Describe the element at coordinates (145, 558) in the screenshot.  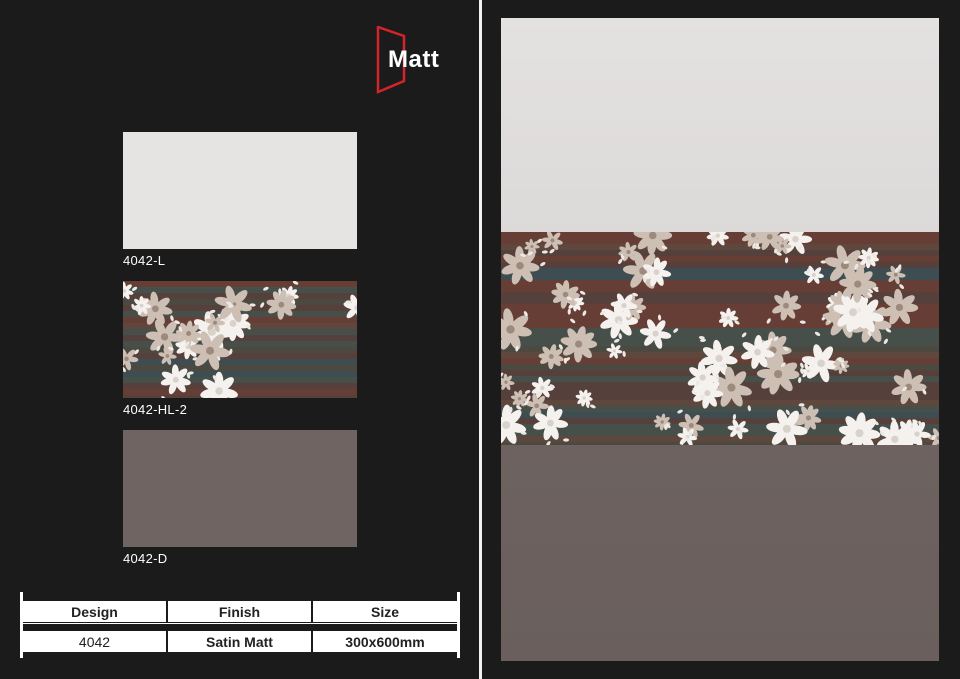
I see `swatch-code-dark: 4042-D` at that location.